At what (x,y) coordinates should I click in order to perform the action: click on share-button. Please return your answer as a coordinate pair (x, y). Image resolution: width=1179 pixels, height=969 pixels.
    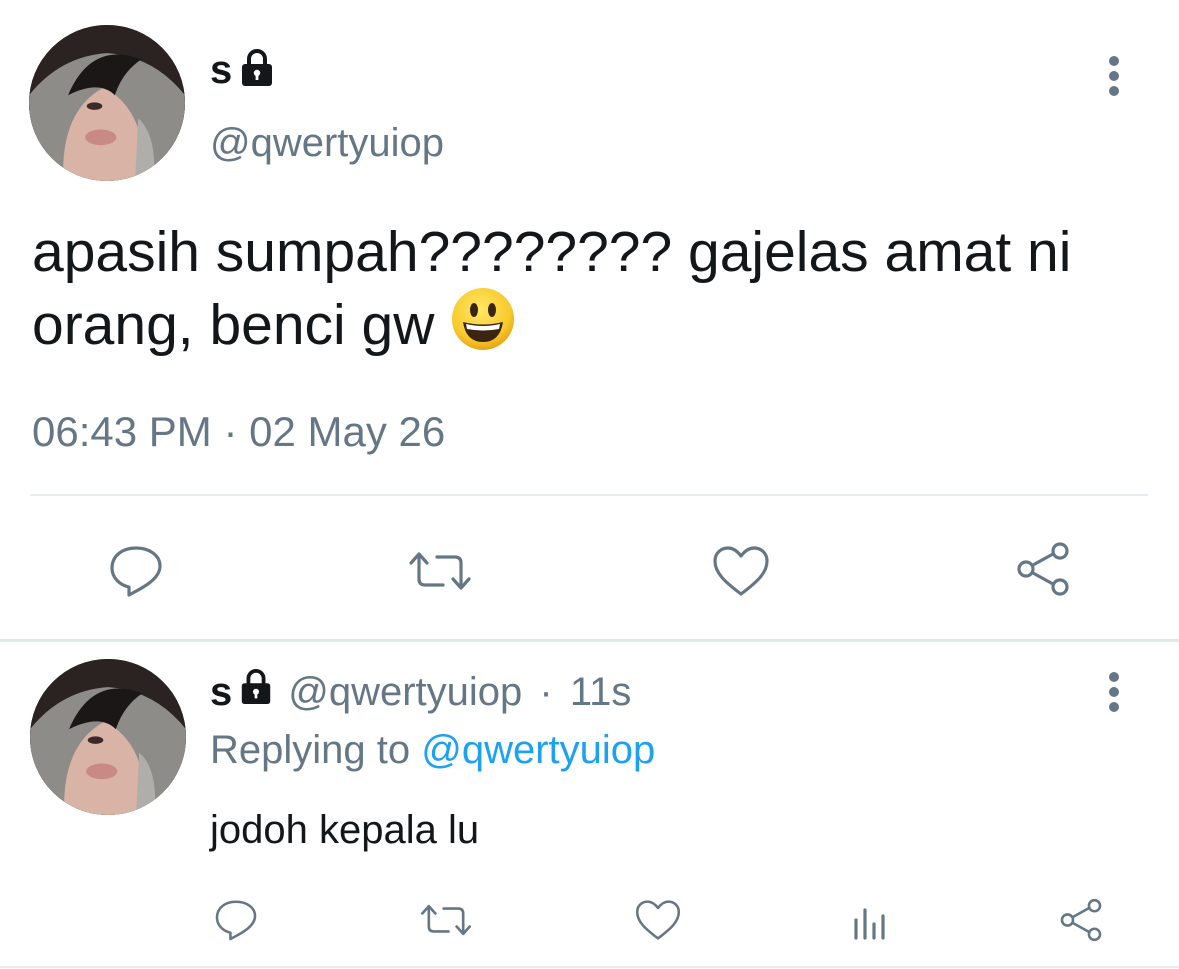
    Looking at the image, I should click on (1043, 569).